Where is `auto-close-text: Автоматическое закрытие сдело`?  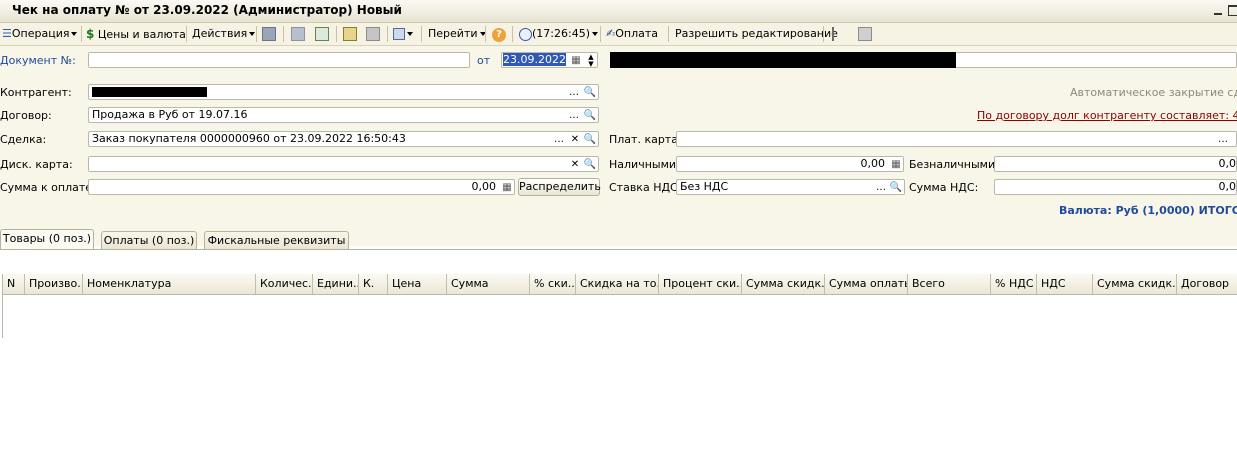 auto-close-text: Автоматическое закрытие сдело is located at coordinates (1153, 92).